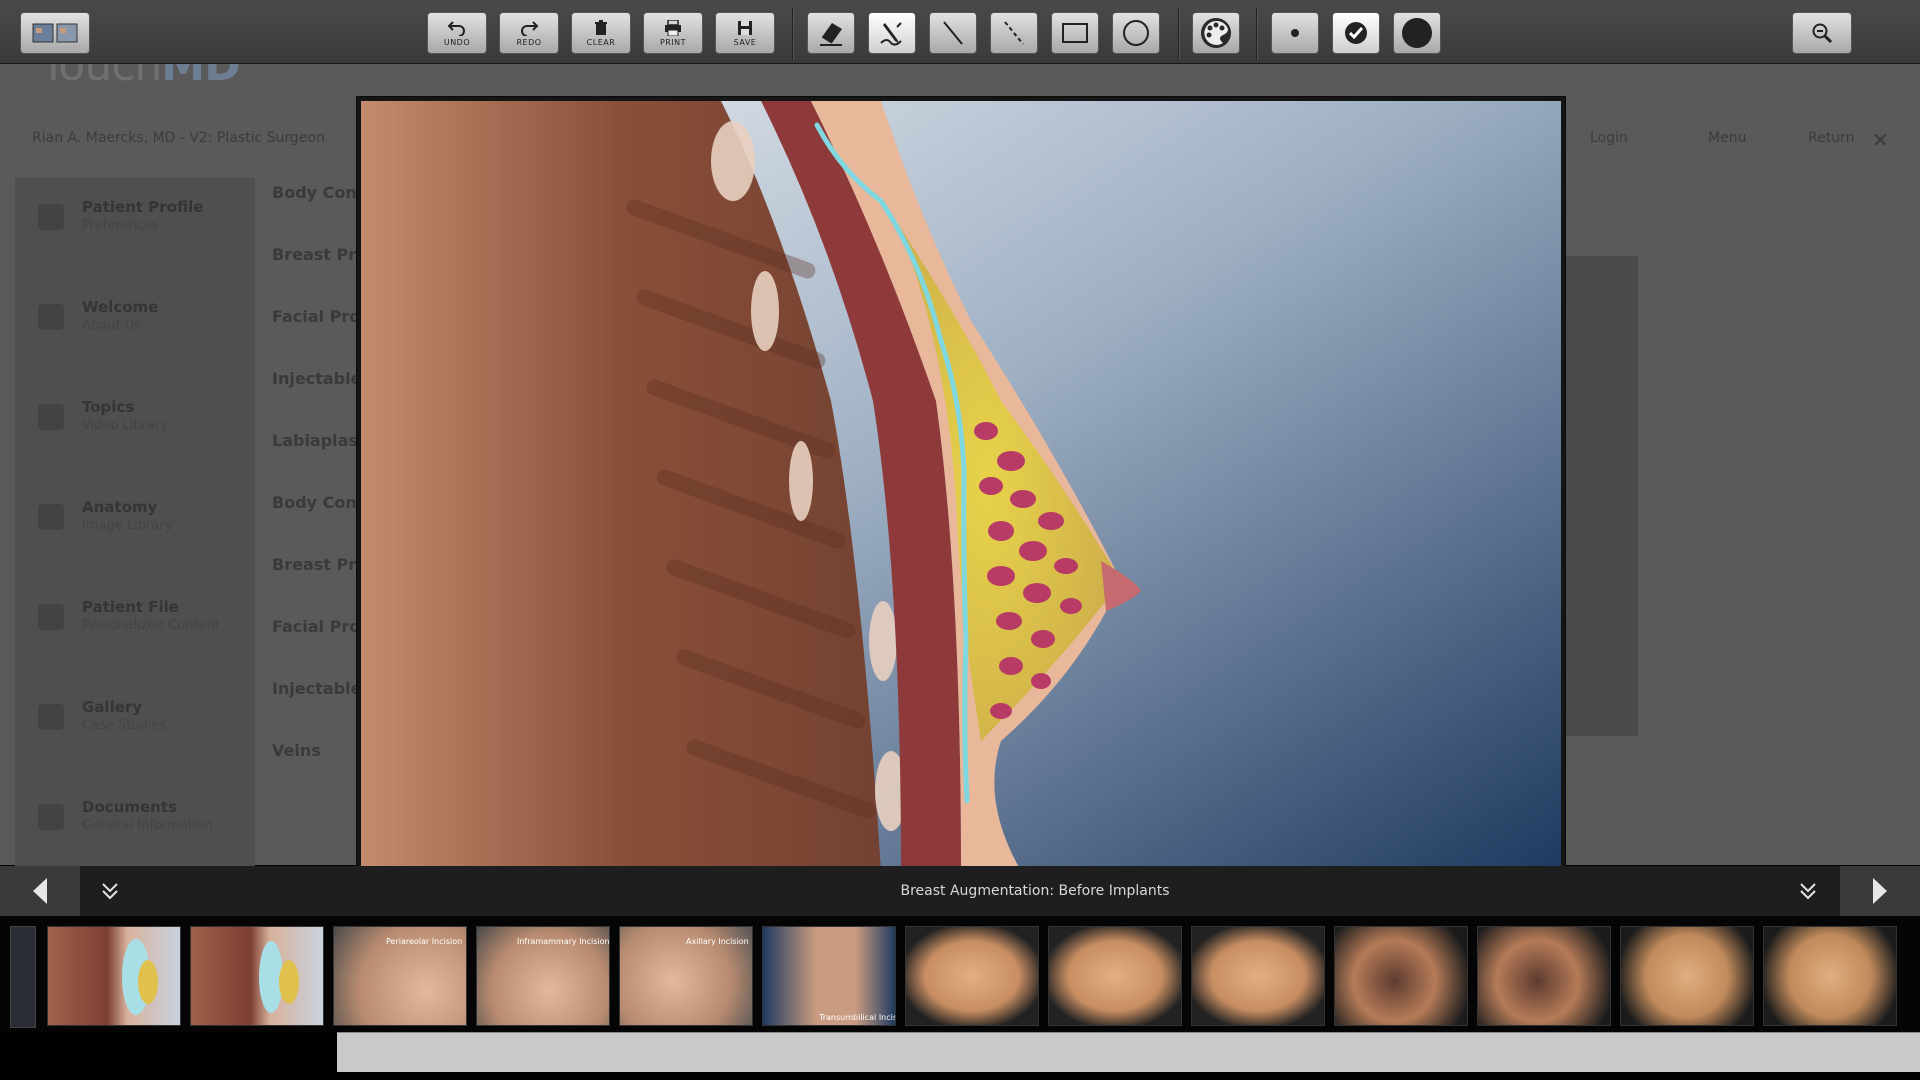  Describe the element at coordinates (400, 976) in the screenshot. I see `thumbnail-item: Periareolar Incision` at that location.